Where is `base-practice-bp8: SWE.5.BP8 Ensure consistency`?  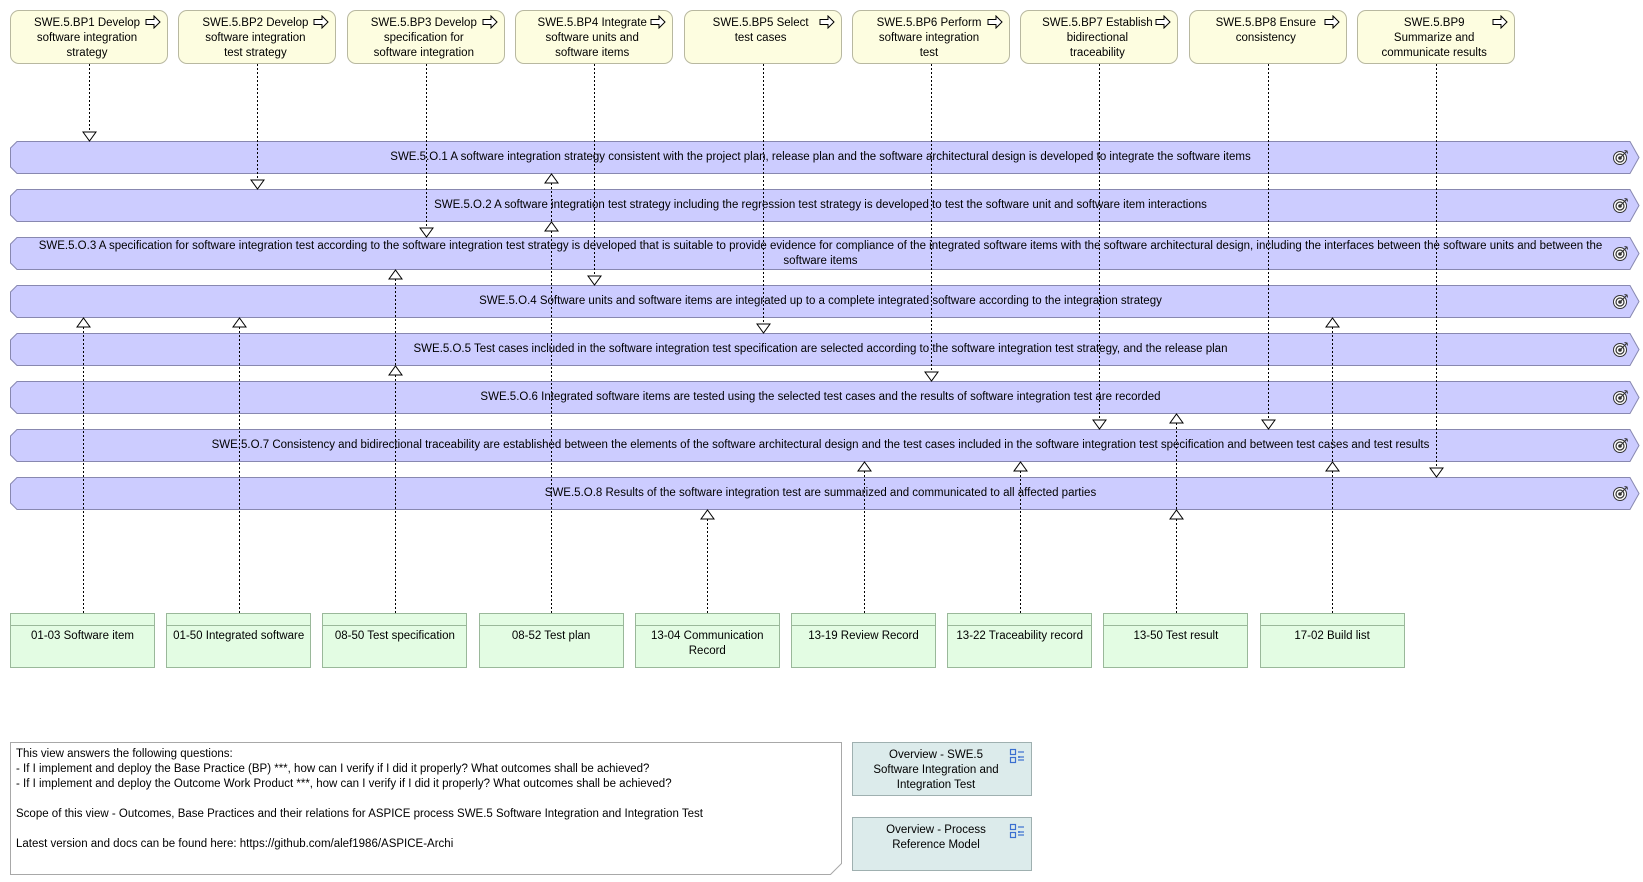
base-practice-bp8: SWE.5.BP8 Ensure consistency is located at coordinates (1267, 37).